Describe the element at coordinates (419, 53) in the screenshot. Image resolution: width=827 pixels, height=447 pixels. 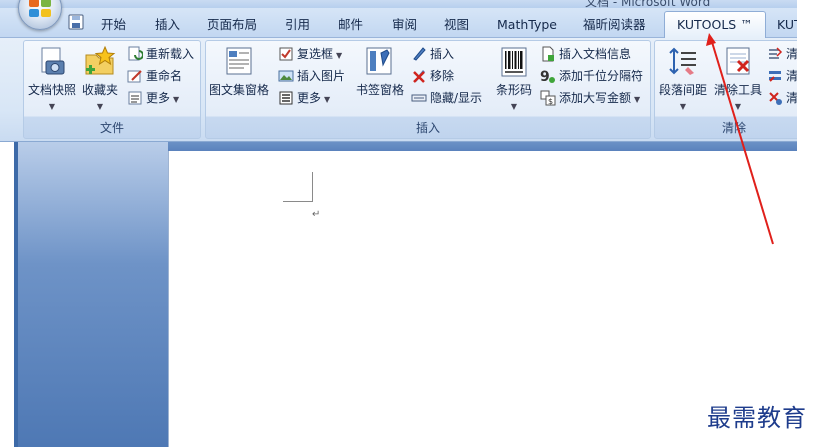
I see `insert-bookmark-icon` at that location.